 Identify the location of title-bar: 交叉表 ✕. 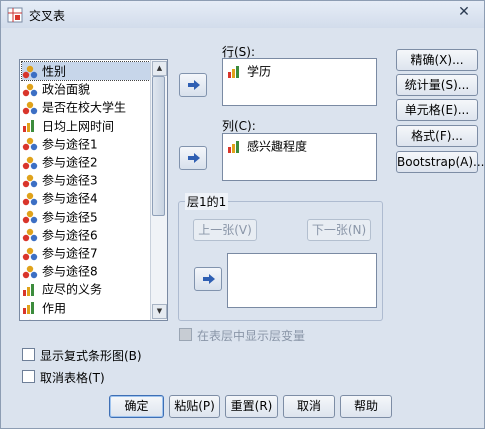
(242, 14).